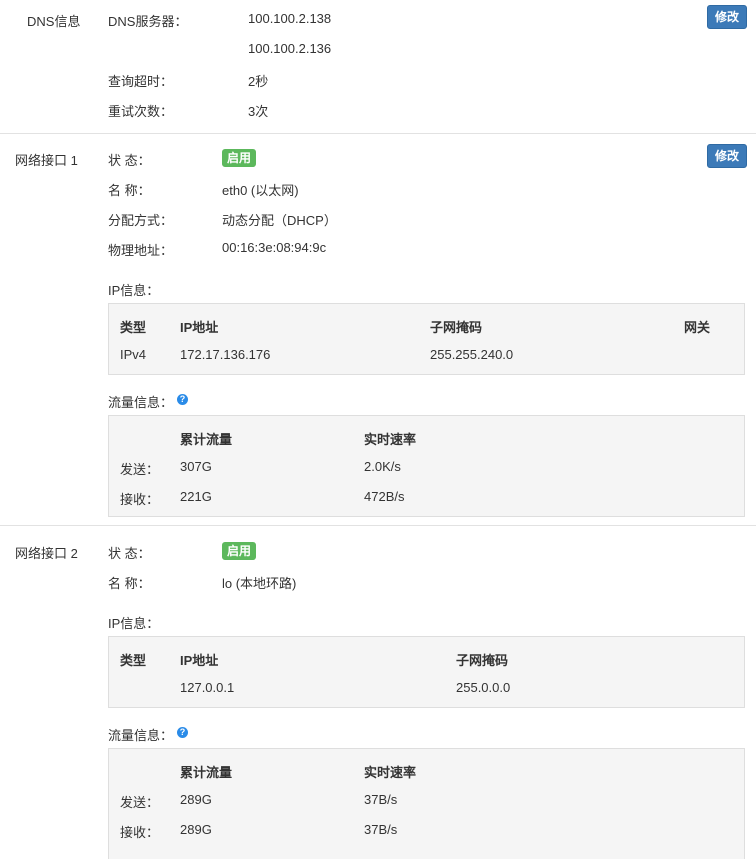 Image resolution: width=756 pixels, height=859 pixels. What do you see at coordinates (129, 583) in the screenshot?
I see `if2-name-label: 名 称：` at bounding box center [129, 583].